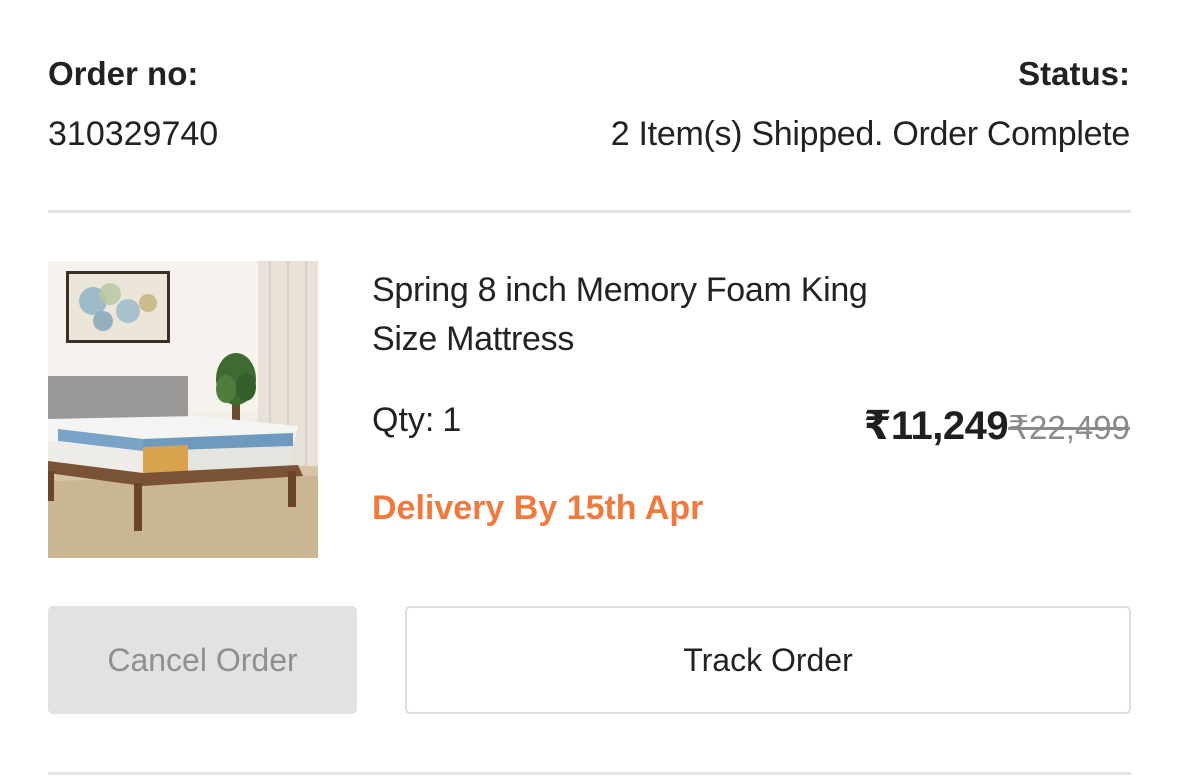 The height and width of the screenshot is (777, 1179). I want to click on quantity: Qty: 1, so click(416, 420).